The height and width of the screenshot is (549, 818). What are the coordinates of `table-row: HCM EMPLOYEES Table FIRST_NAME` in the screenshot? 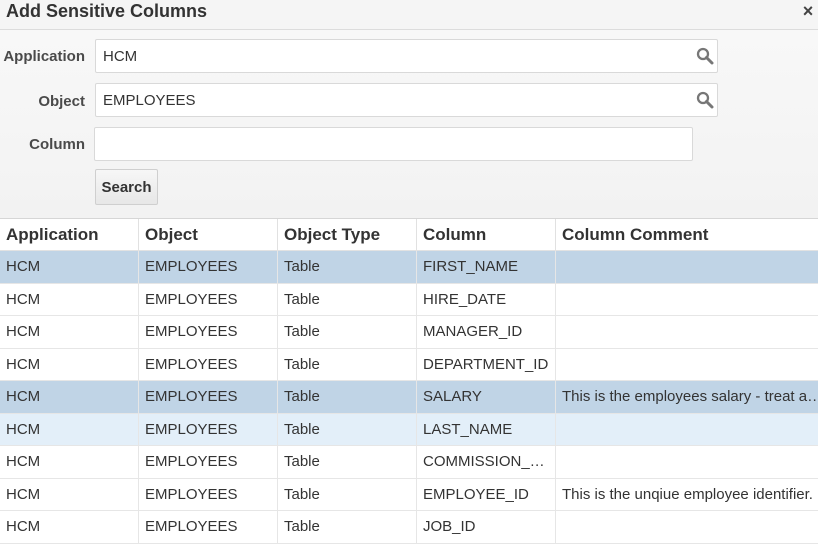 It's located at (409, 267).